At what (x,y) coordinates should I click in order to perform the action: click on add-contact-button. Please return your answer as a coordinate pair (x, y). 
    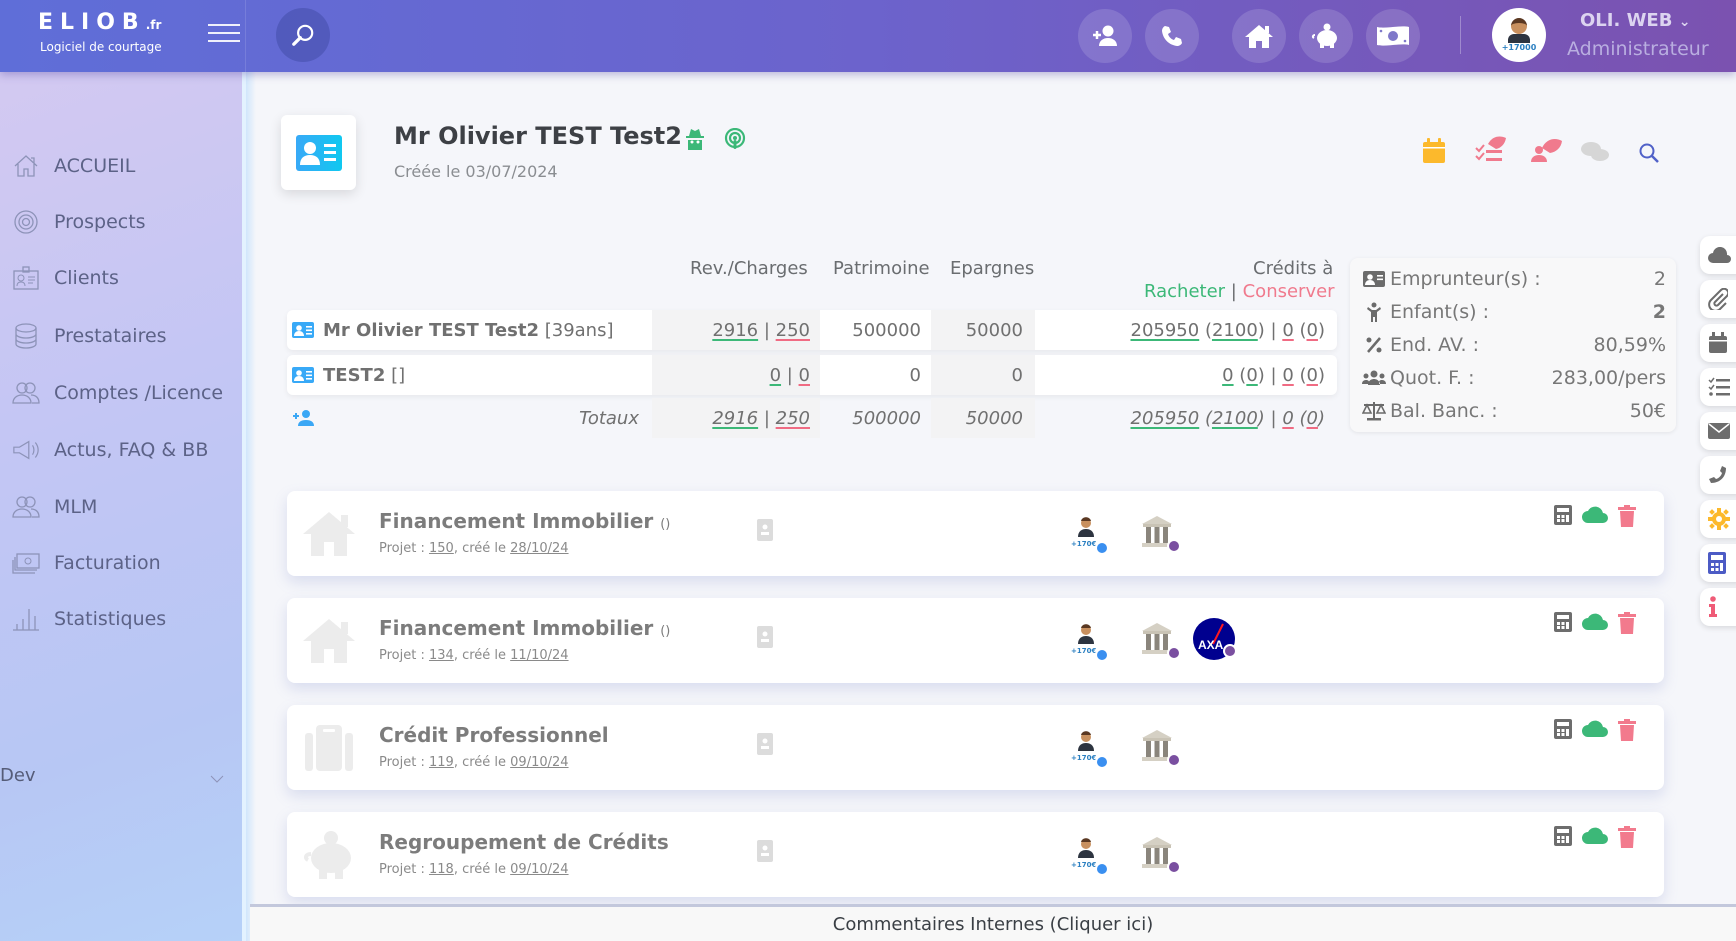
    Looking at the image, I should click on (1105, 36).